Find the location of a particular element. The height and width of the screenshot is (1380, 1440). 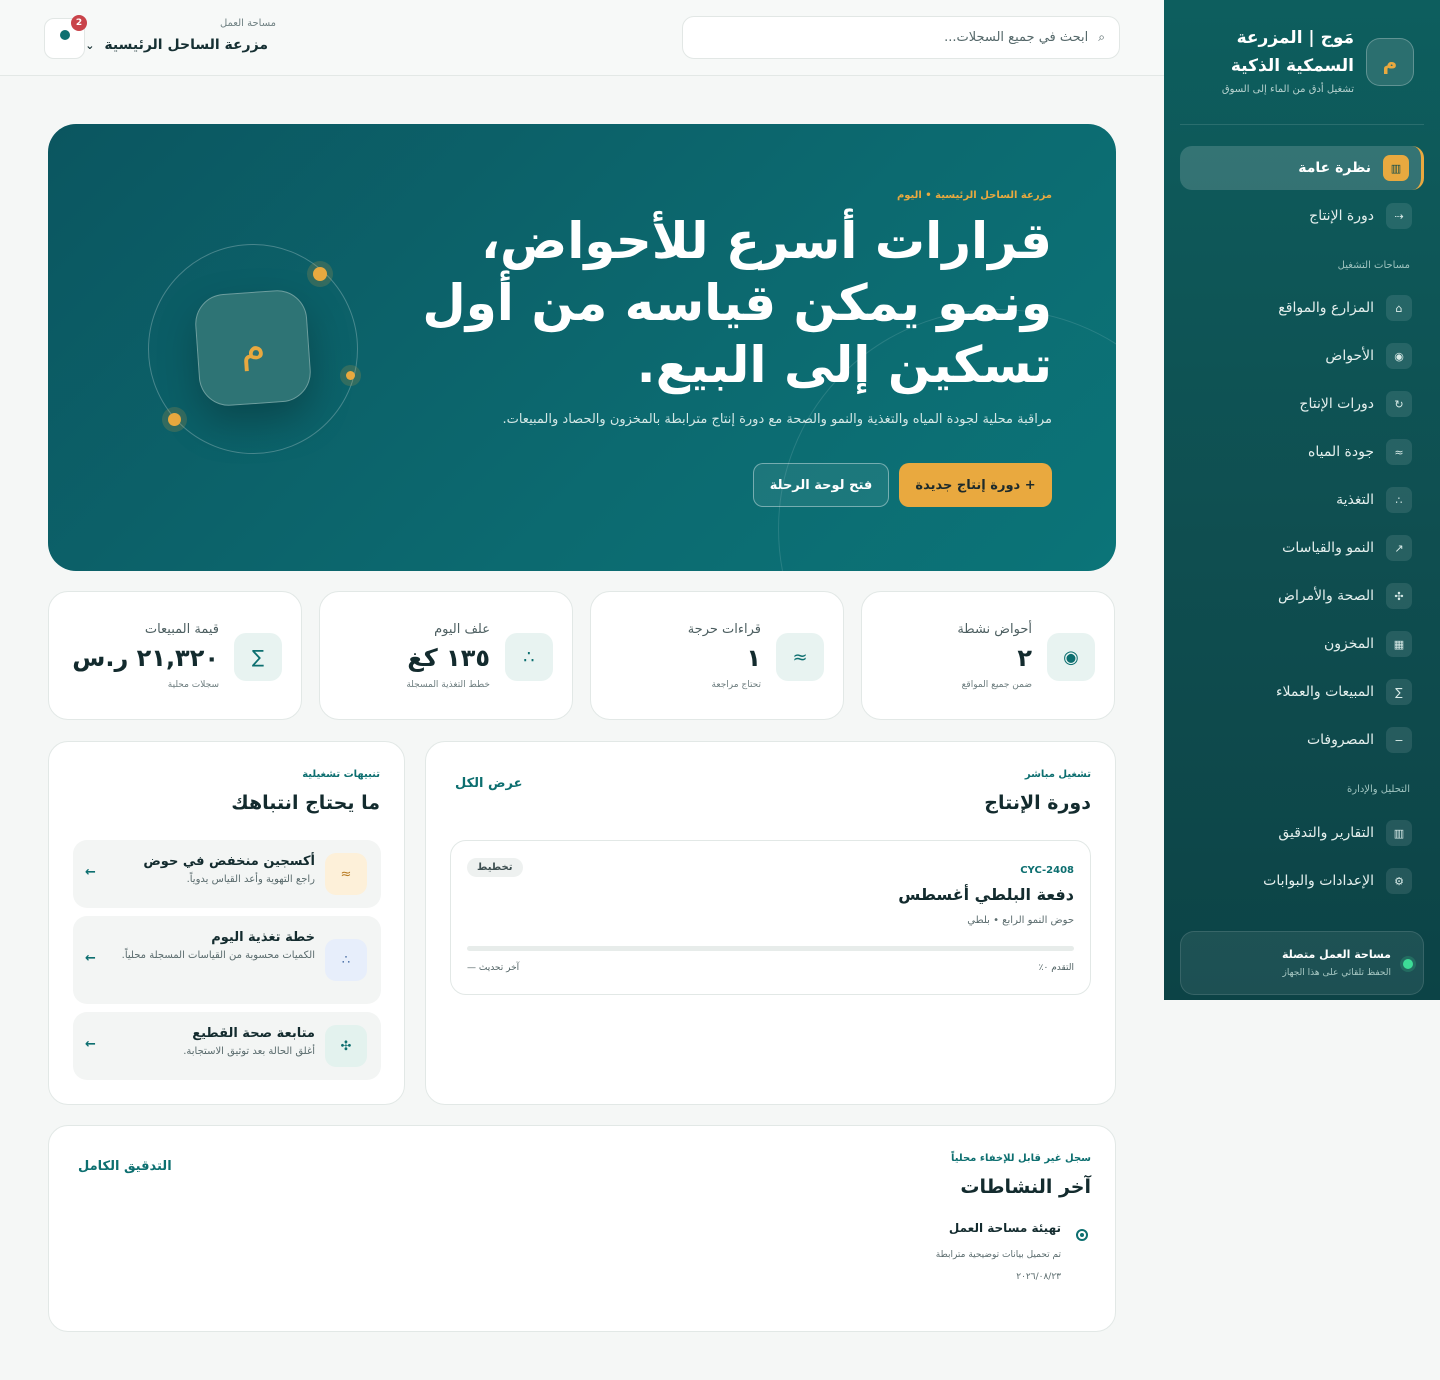

nav-icon: ✣ is located at coordinates (1399, 596).